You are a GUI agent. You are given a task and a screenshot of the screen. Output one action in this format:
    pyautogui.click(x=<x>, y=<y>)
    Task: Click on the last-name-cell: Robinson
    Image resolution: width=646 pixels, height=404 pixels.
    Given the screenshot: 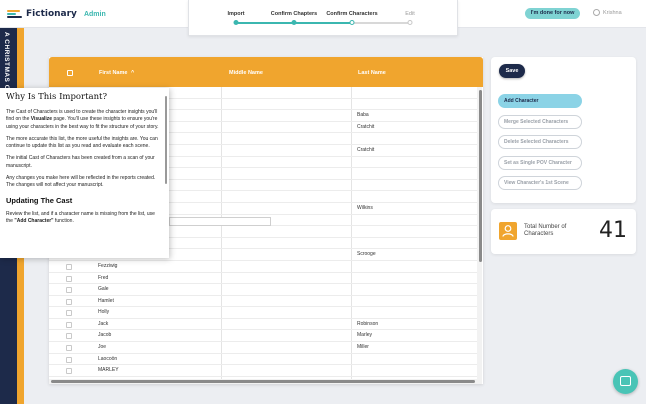 What is the action you would take?
    pyautogui.click(x=367, y=324)
    